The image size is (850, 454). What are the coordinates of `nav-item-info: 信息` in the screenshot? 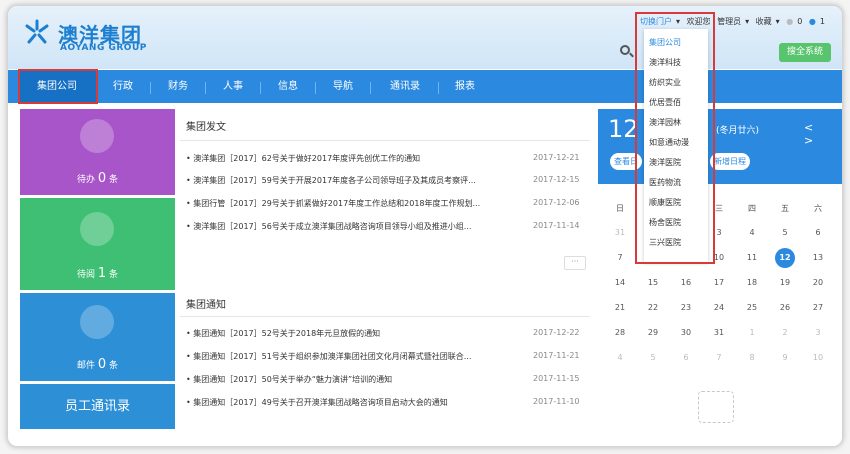 It's located at (288, 86).